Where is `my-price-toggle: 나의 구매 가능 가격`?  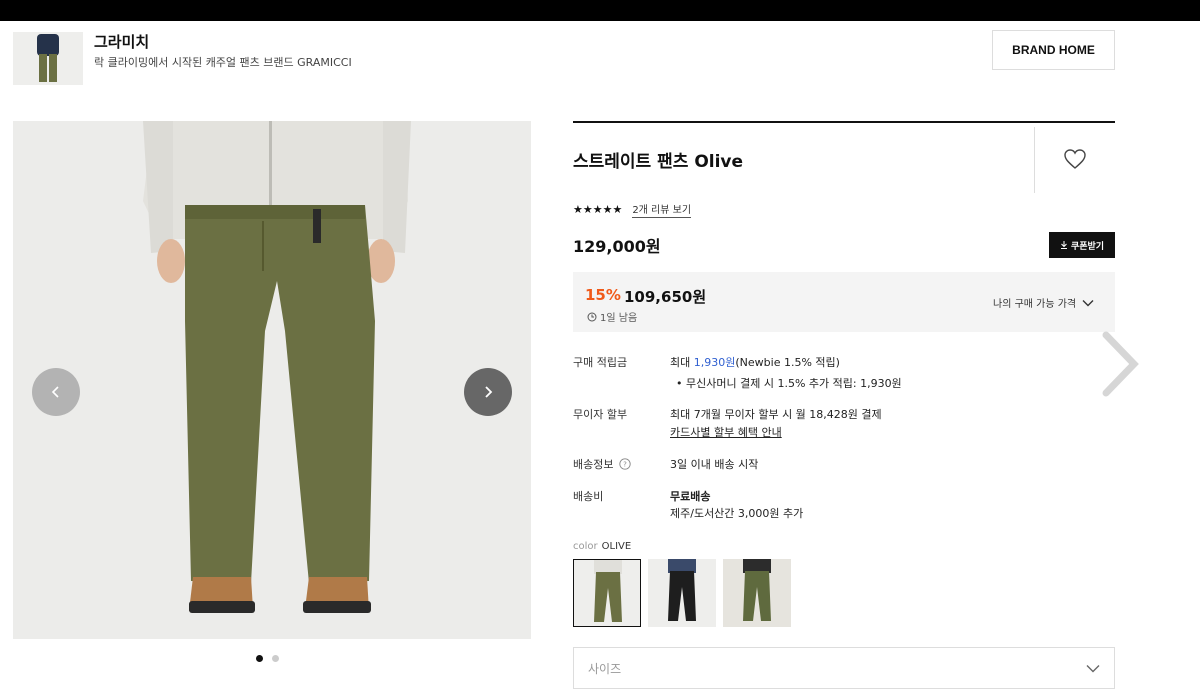
my-price-toggle: 나의 구매 가능 가격 is located at coordinates (1043, 302).